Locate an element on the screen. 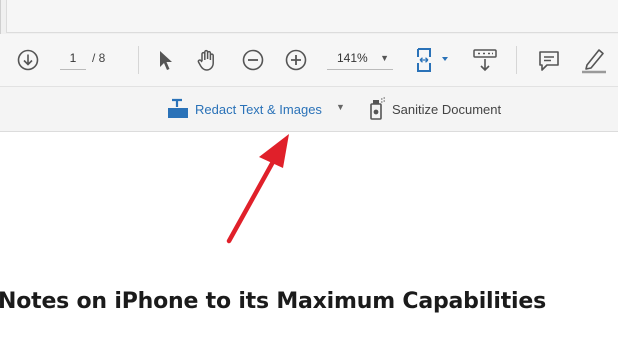 Image resolution: width=618 pixels, height=347 pixels. sanitize-label: Sanitize Document is located at coordinates (447, 109).